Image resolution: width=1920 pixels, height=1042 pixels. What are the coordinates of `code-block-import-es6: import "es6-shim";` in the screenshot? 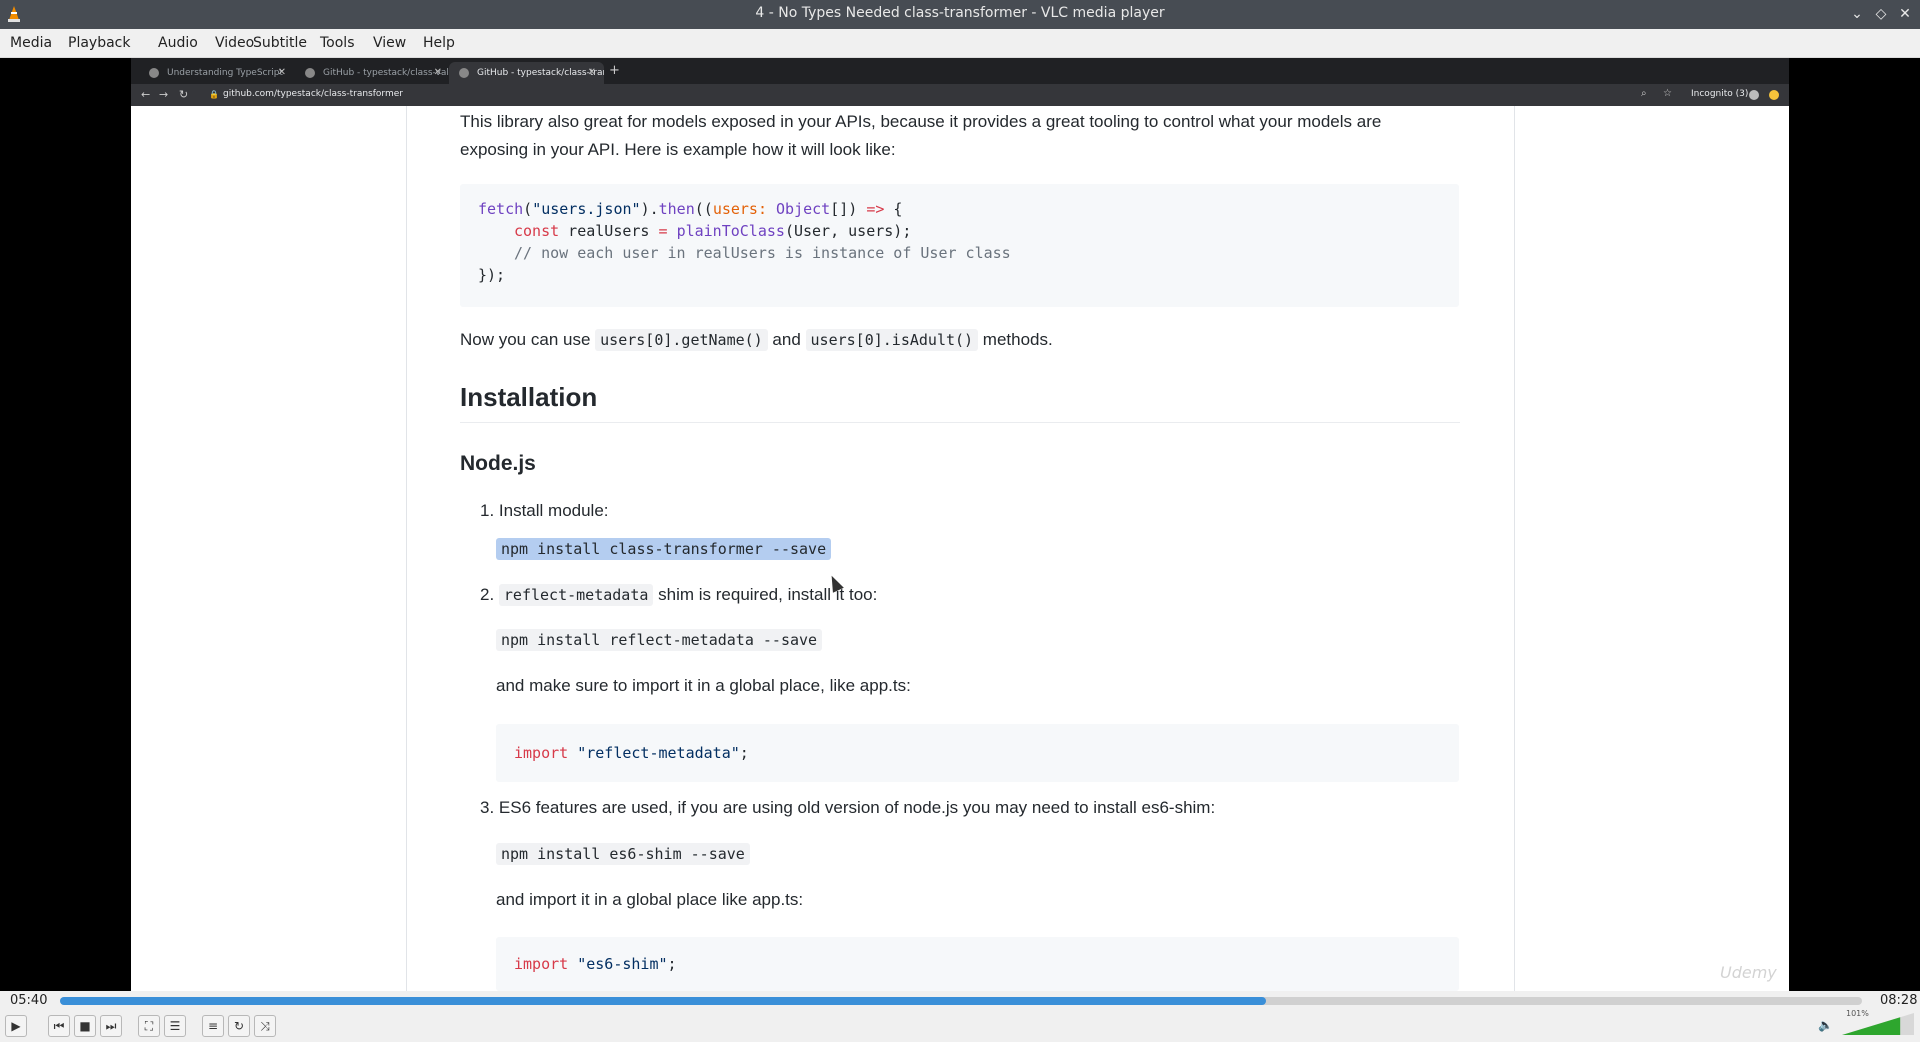 It's located at (977, 964).